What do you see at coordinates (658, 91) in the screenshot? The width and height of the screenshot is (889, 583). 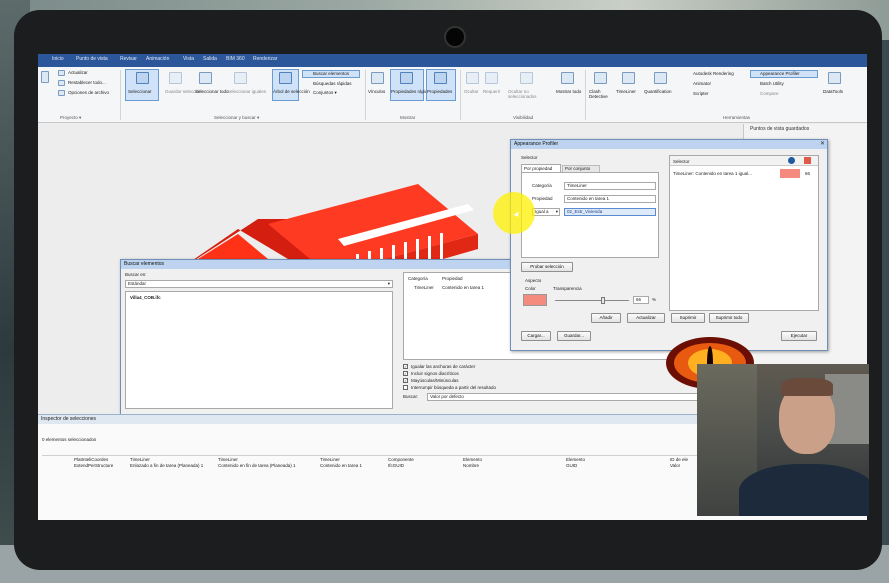 I see `quantification-button: Quantification` at bounding box center [658, 91].